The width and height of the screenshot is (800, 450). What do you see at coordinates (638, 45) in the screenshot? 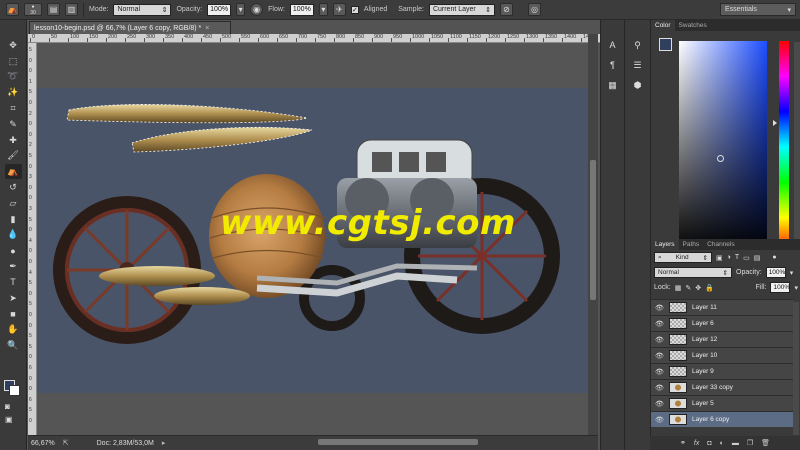
I see `tool-presets-panel-icon: ⚲` at bounding box center [638, 45].